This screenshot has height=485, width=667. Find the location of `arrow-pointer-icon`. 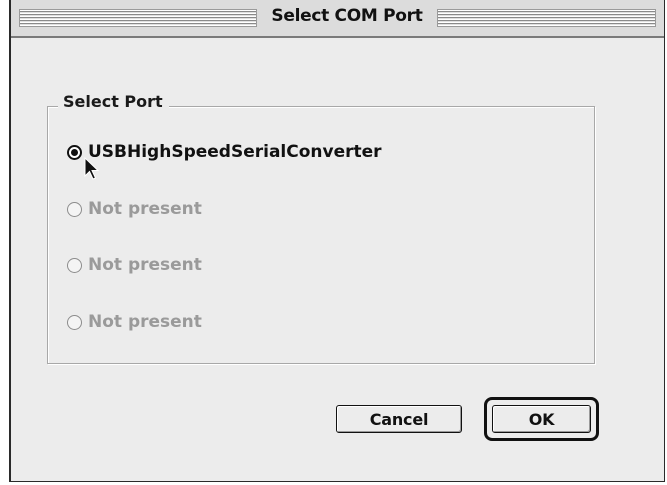

arrow-pointer-icon is located at coordinates (92, 168).